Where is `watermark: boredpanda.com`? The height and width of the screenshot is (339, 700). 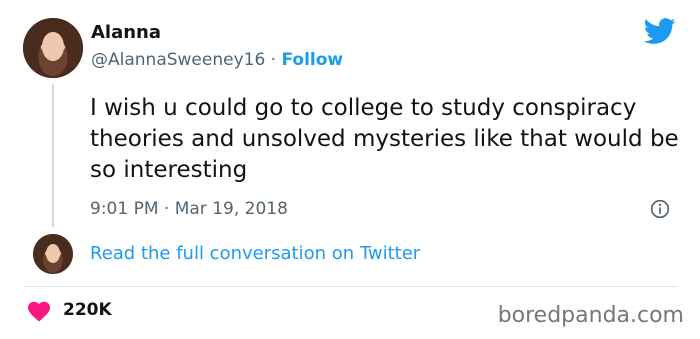 watermark: boredpanda.com is located at coordinates (590, 315).